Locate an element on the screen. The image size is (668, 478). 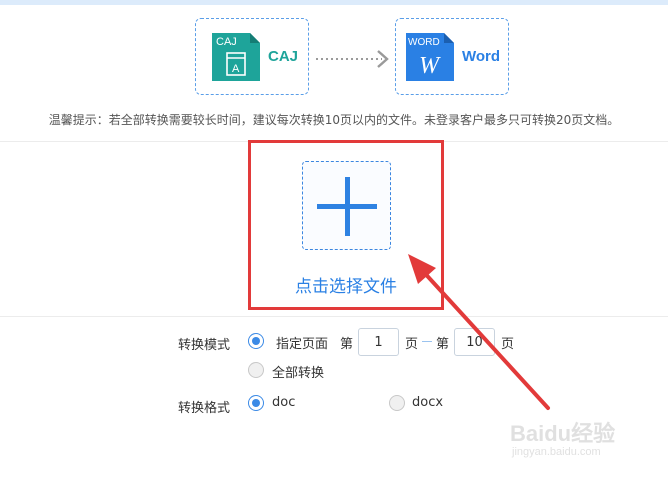
caj-file-icon: CAJ A is located at coordinates (236, 57).